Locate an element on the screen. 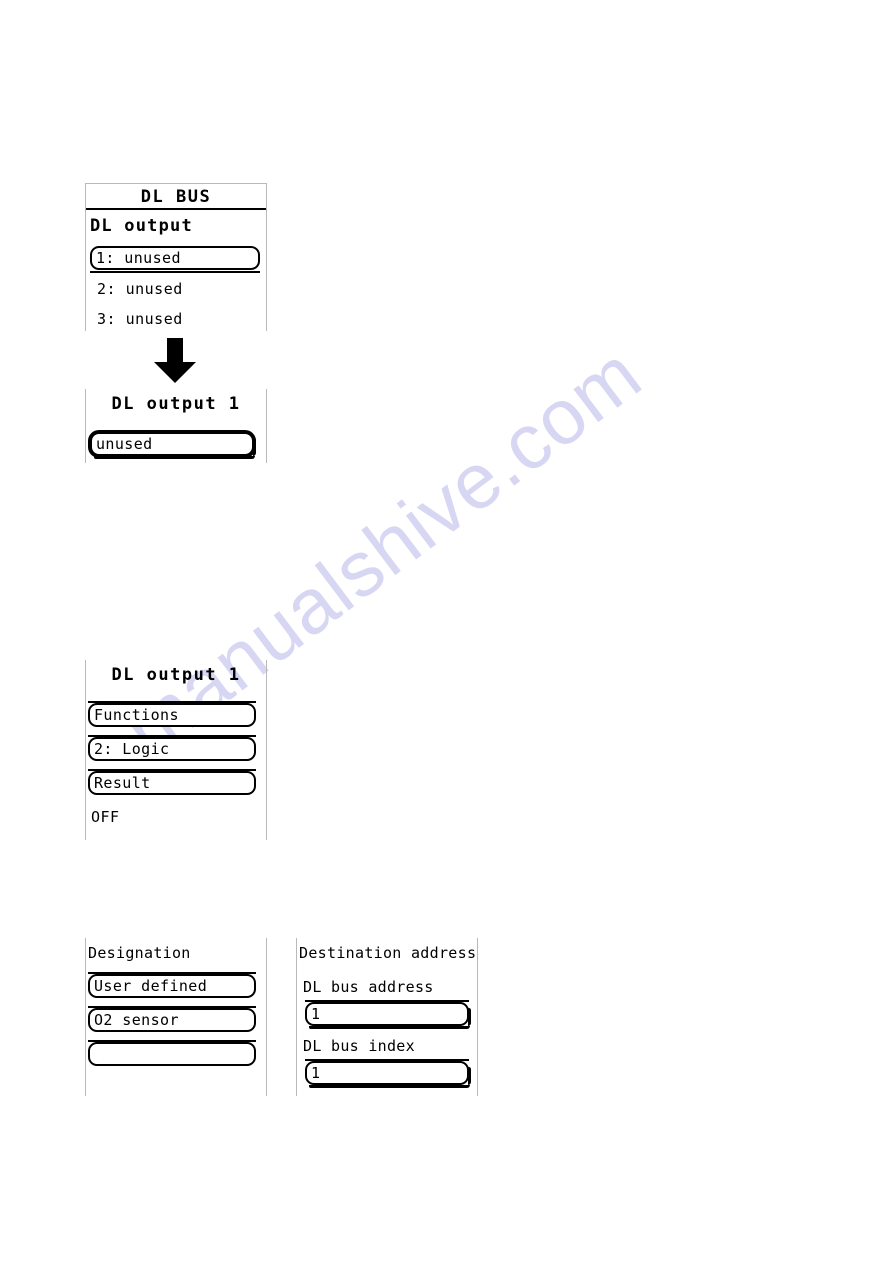 This screenshot has height=1263, width=893. dl-bus-row-1: 1: unused is located at coordinates (175, 258).